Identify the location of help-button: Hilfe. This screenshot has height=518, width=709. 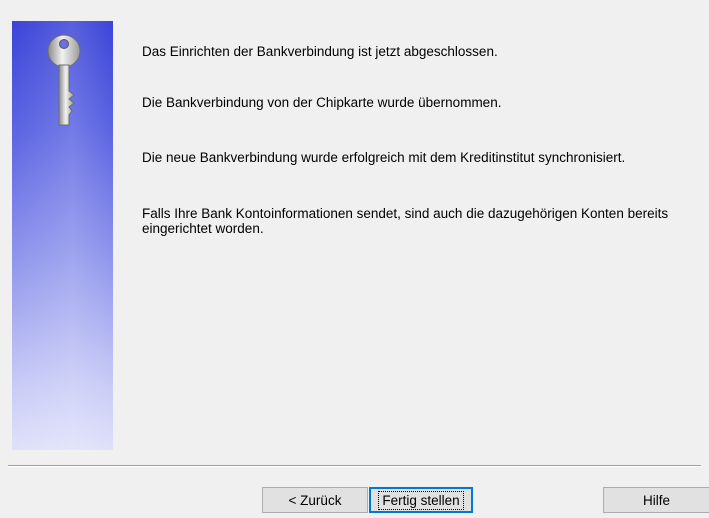
(656, 500).